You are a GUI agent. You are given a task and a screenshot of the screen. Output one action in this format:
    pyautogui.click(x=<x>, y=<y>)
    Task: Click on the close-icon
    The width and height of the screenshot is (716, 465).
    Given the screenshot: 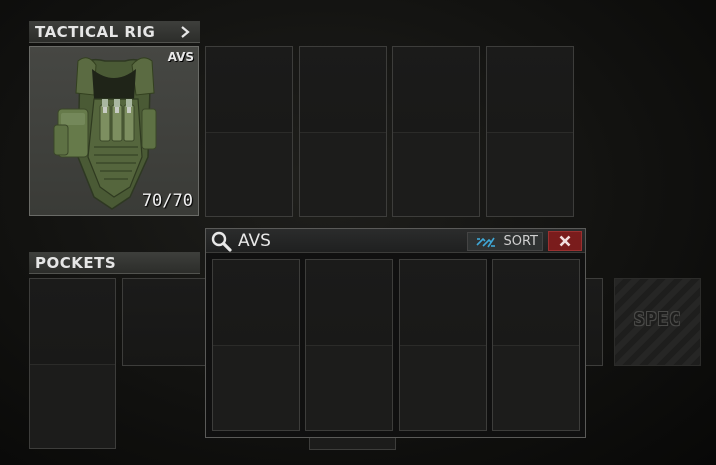 What is the action you would take?
    pyautogui.click(x=565, y=241)
    